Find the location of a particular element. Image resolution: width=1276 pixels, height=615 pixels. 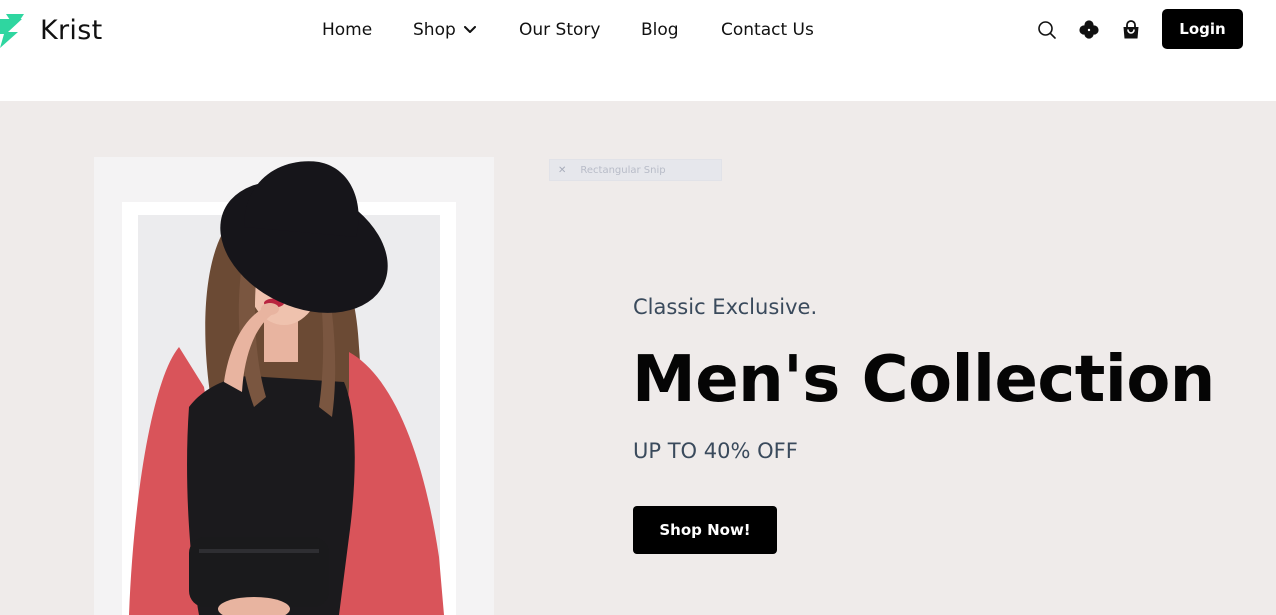

hero-kicker: Classic Exclusive. is located at coordinates (725, 307).